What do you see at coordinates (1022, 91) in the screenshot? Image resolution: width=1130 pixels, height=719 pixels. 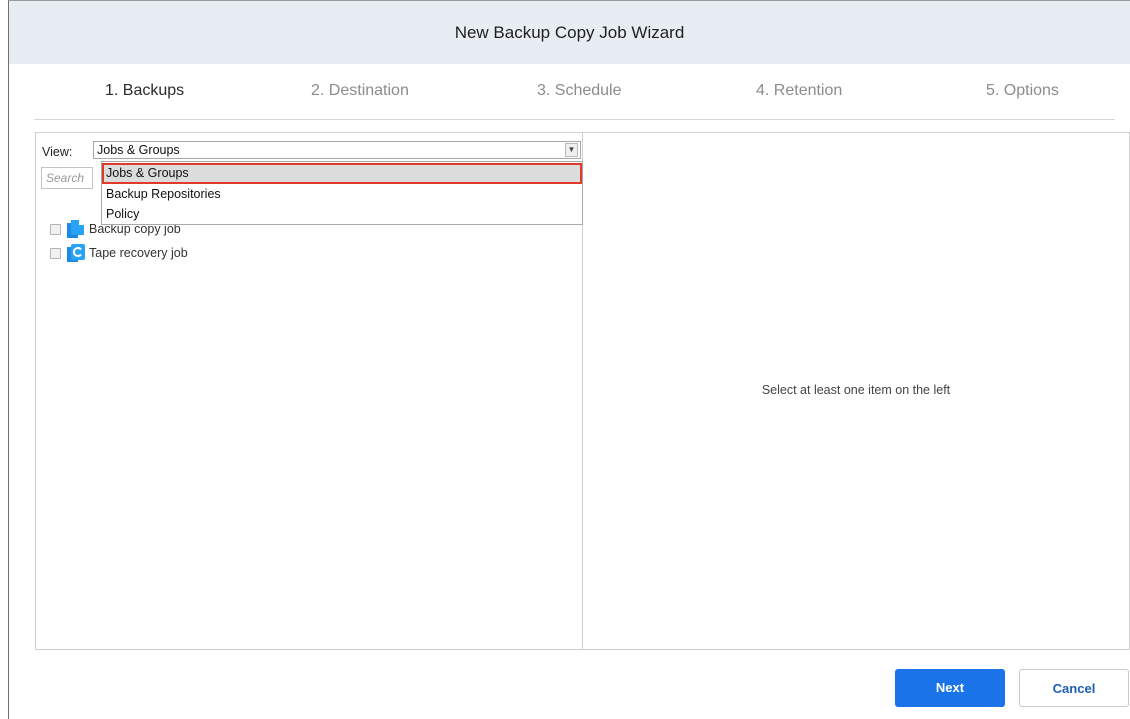 I see `step-options: 5. Options` at bounding box center [1022, 91].